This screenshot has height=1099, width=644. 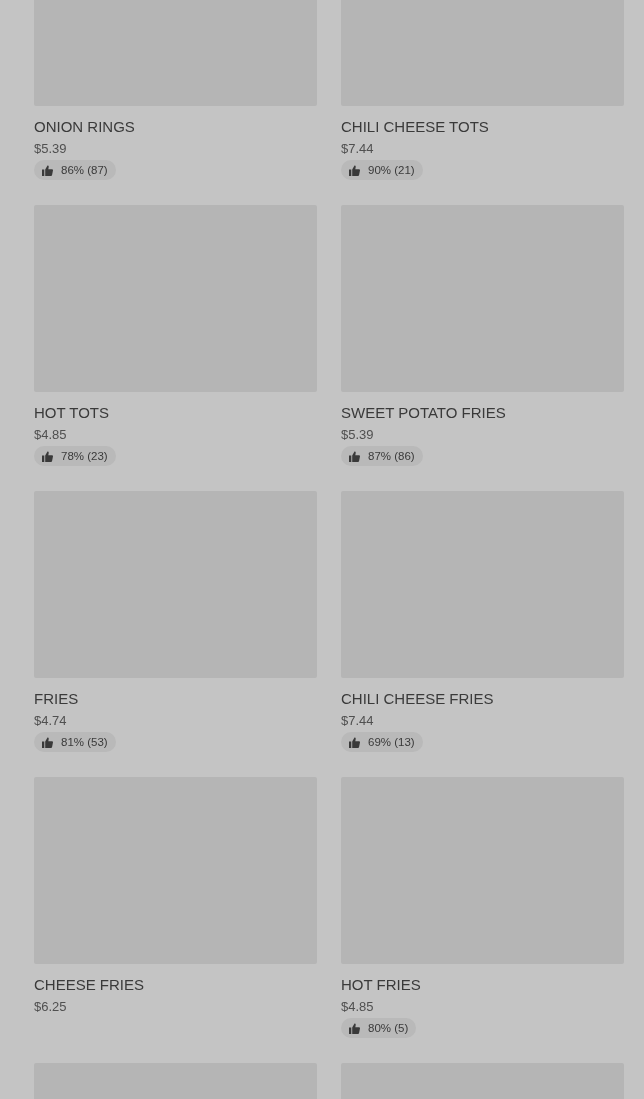 What do you see at coordinates (51, 1006) in the screenshot?
I see `dish-price: $6.25` at bounding box center [51, 1006].